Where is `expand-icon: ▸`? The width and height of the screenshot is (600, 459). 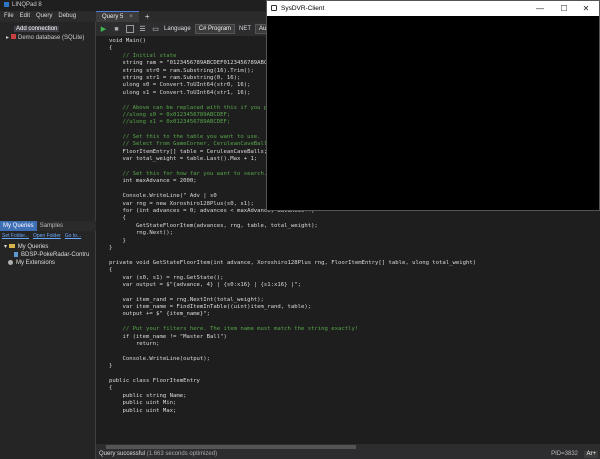
expand-icon: ▸ is located at coordinates (7, 38).